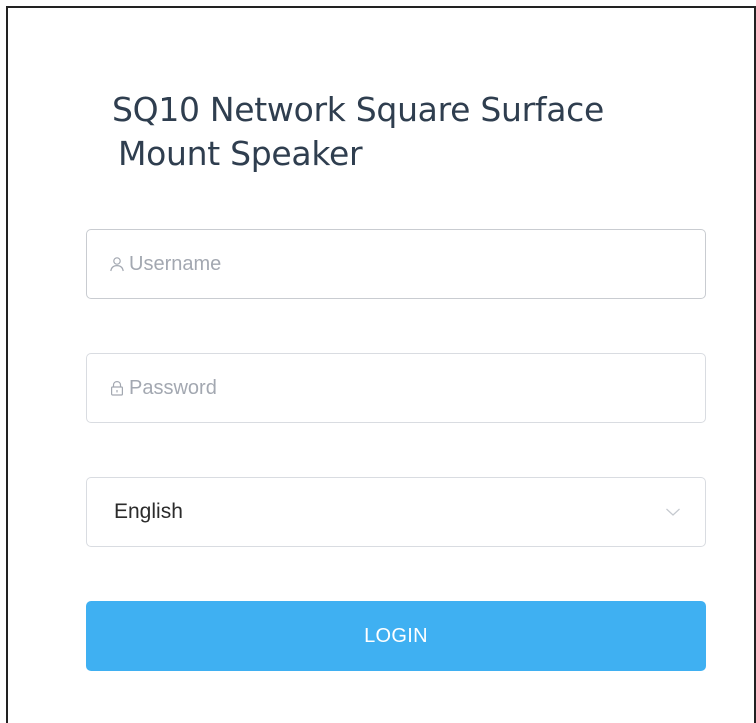  Describe the element at coordinates (240, 153) in the screenshot. I see `page-title-line-2: Mount Speaker` at that location.